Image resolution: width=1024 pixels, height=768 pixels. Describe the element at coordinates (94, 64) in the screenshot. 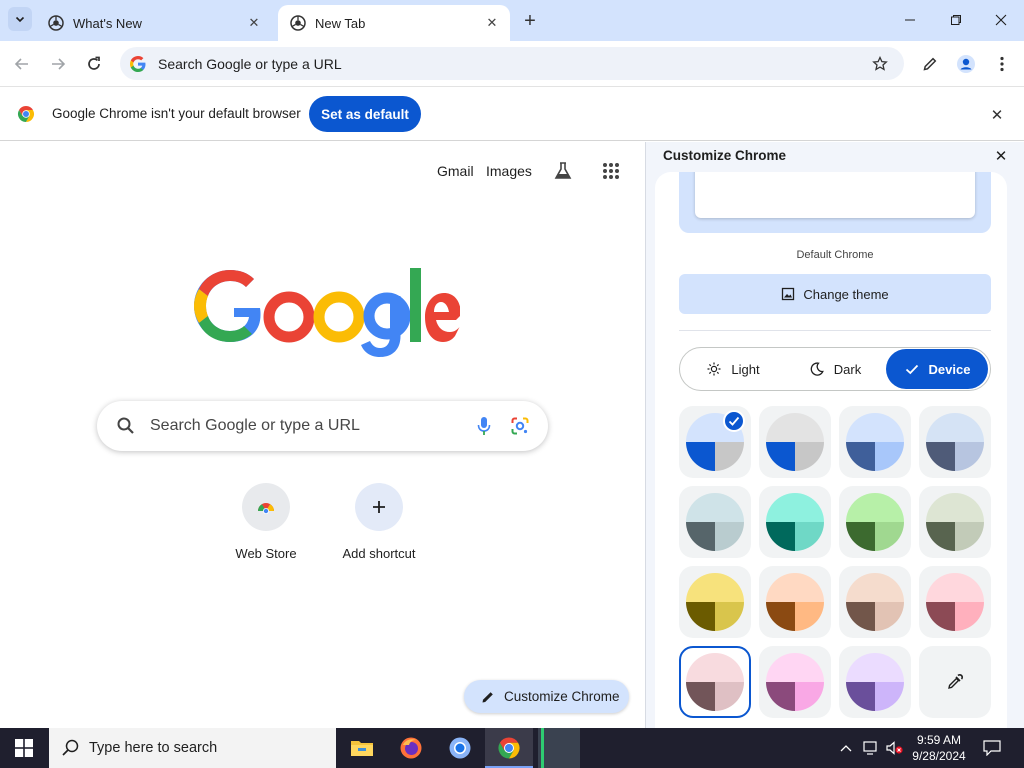

I see `reload-icon` at that location.